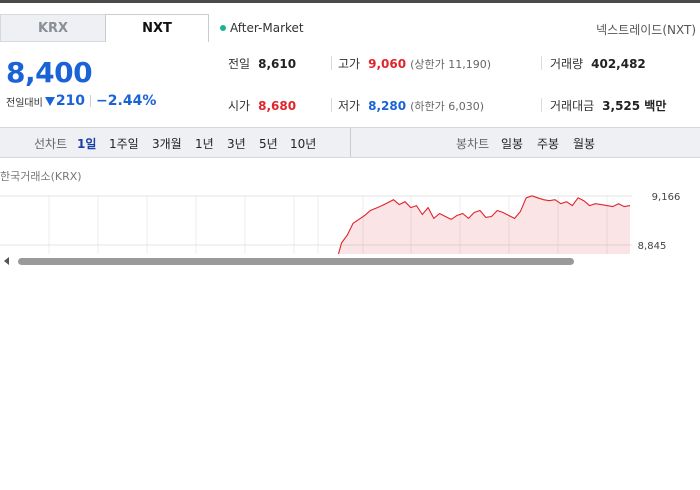  I want to click on exchange-tabs: KRX NXT, so click(104, 28).